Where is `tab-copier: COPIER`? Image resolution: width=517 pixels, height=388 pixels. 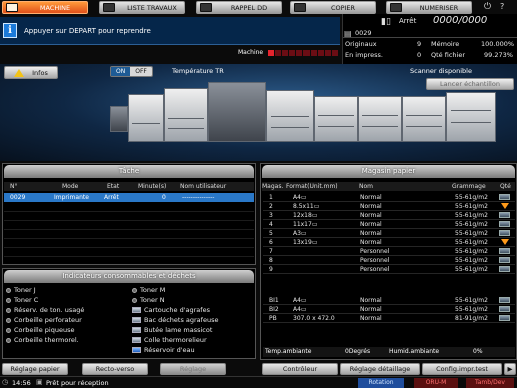
tab-copier: COPIER is located at coordinates (333, 7).